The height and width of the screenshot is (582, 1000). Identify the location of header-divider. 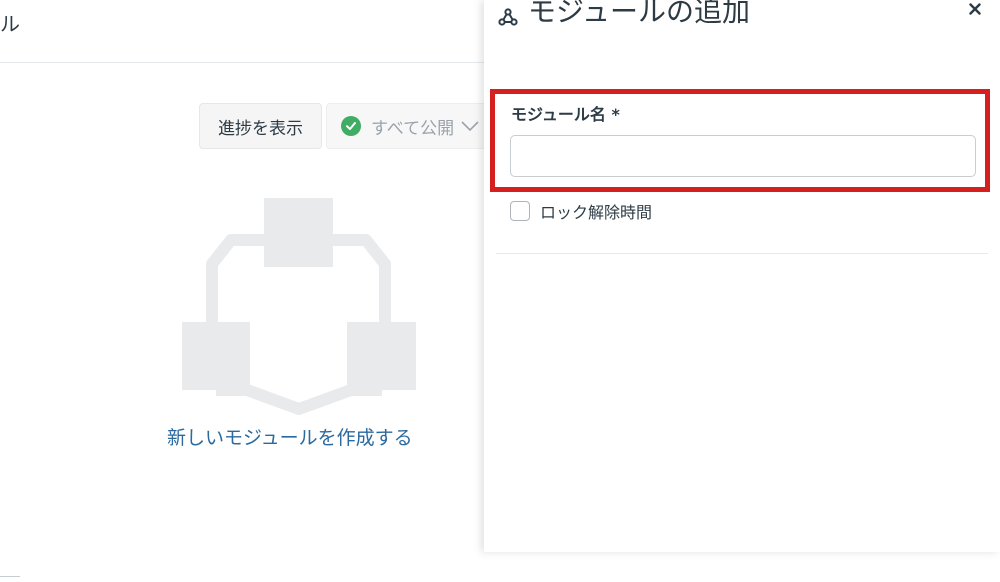
(242, 62).